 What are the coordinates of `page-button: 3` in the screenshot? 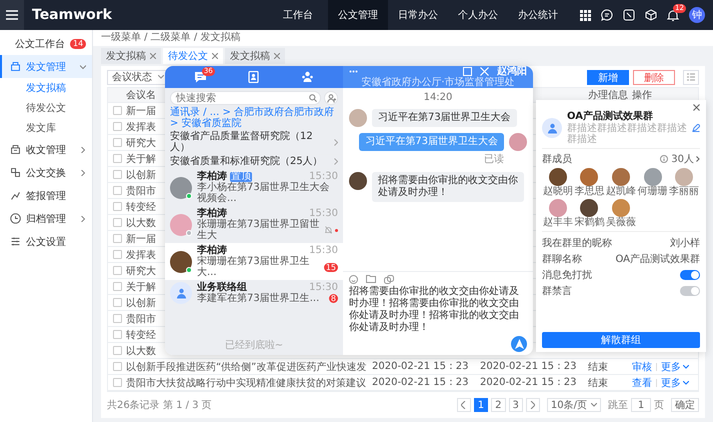 It's located at (515, 405).